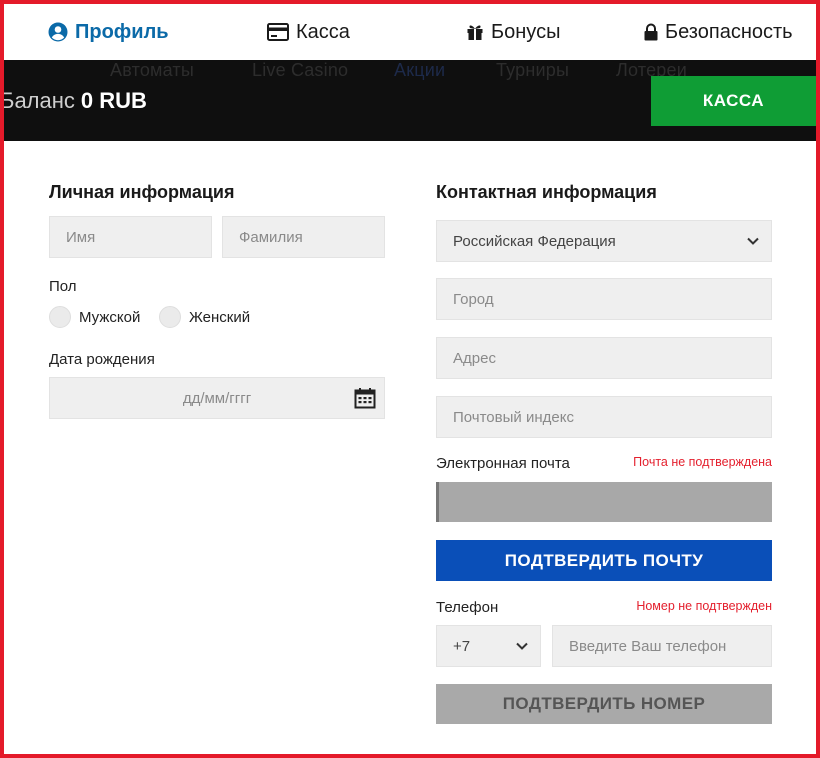 The height and width of the screenshot is (758, 820). I want to click on gender-label: Пол, so click(63, 286).